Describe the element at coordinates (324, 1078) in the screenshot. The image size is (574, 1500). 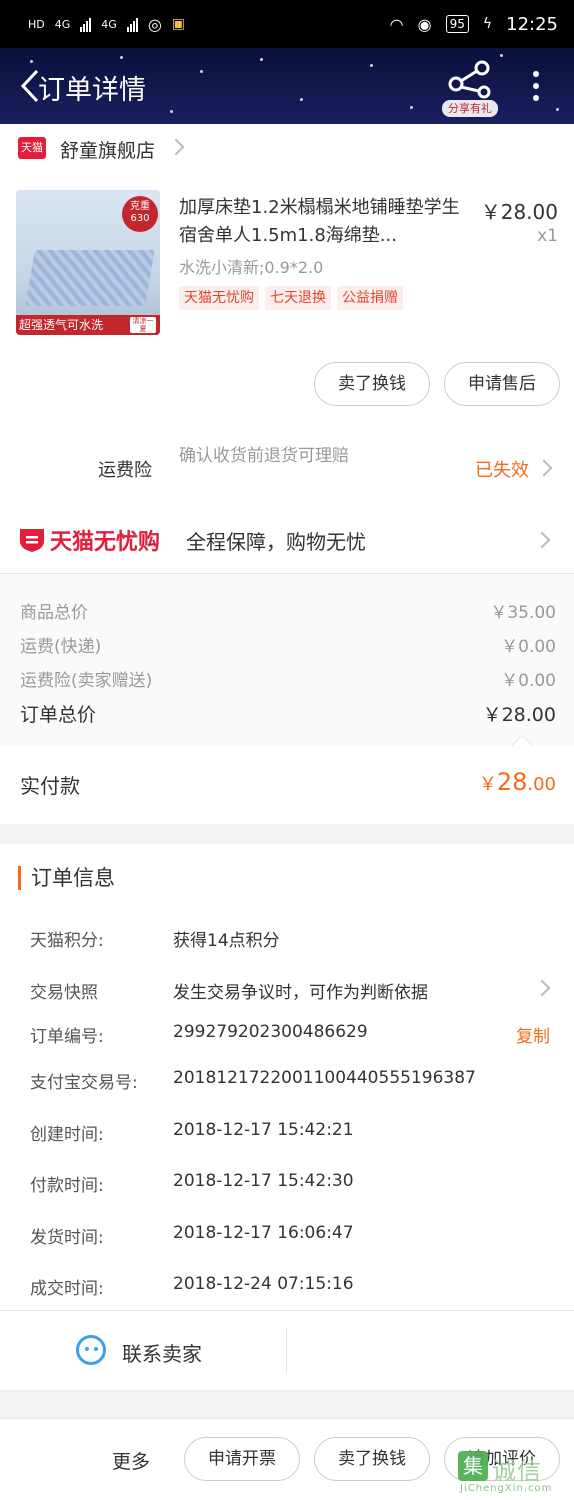
I see `alipay-number-value: 2018121722001100440555196387` at that location.